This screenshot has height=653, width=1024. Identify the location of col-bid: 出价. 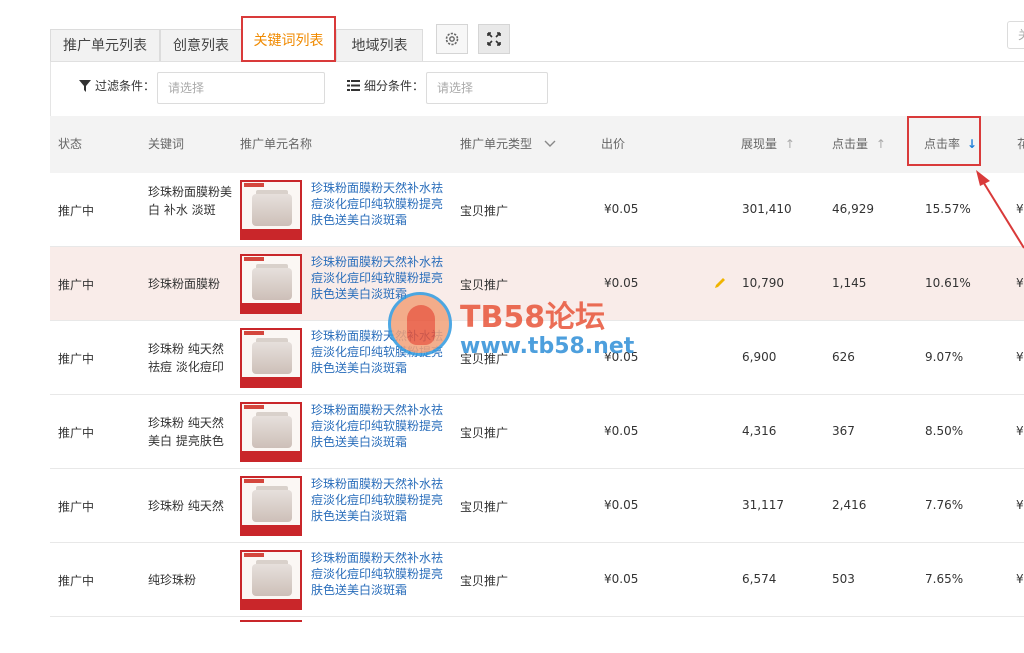
(613, 144).